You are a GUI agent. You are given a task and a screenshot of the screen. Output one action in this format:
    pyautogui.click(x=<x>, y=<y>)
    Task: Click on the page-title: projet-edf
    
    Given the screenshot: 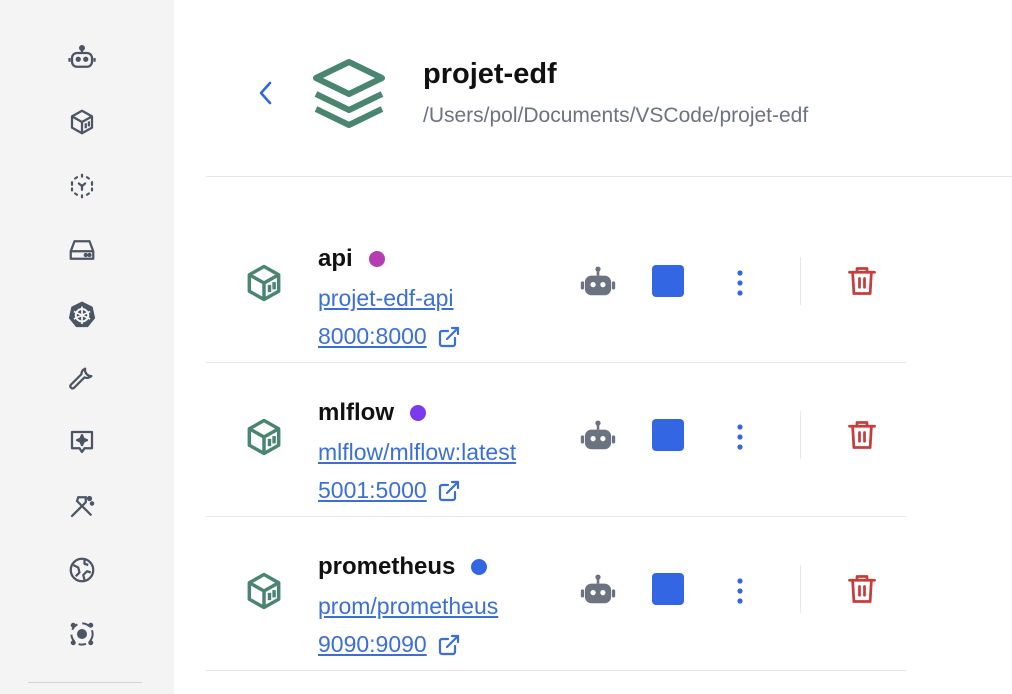 What is the action you would take?
    pyautogui.click(x=490, y=74)
    